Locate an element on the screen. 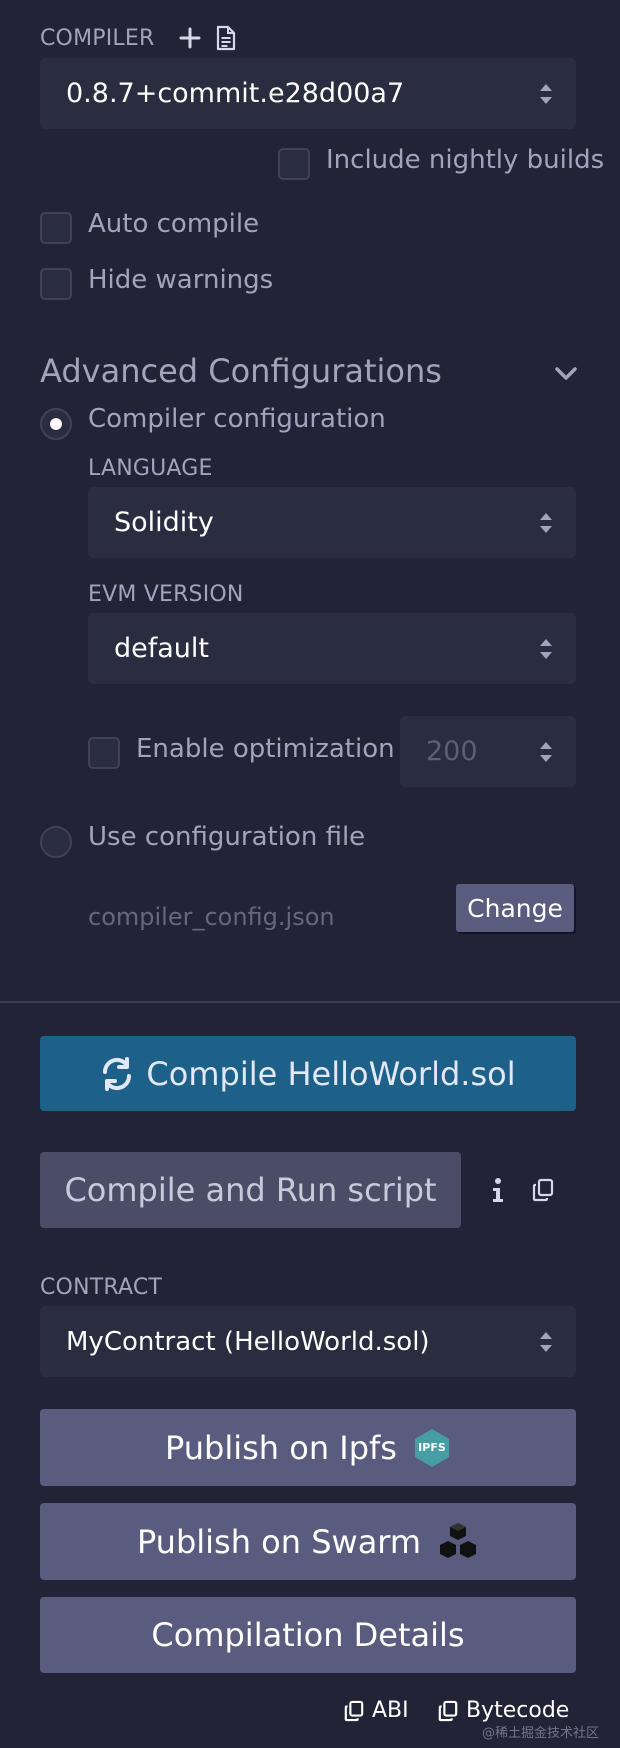 This screenshot has width=620, height=1748. config-file-name: compiler_config.json is located at coordinates (211, 917).